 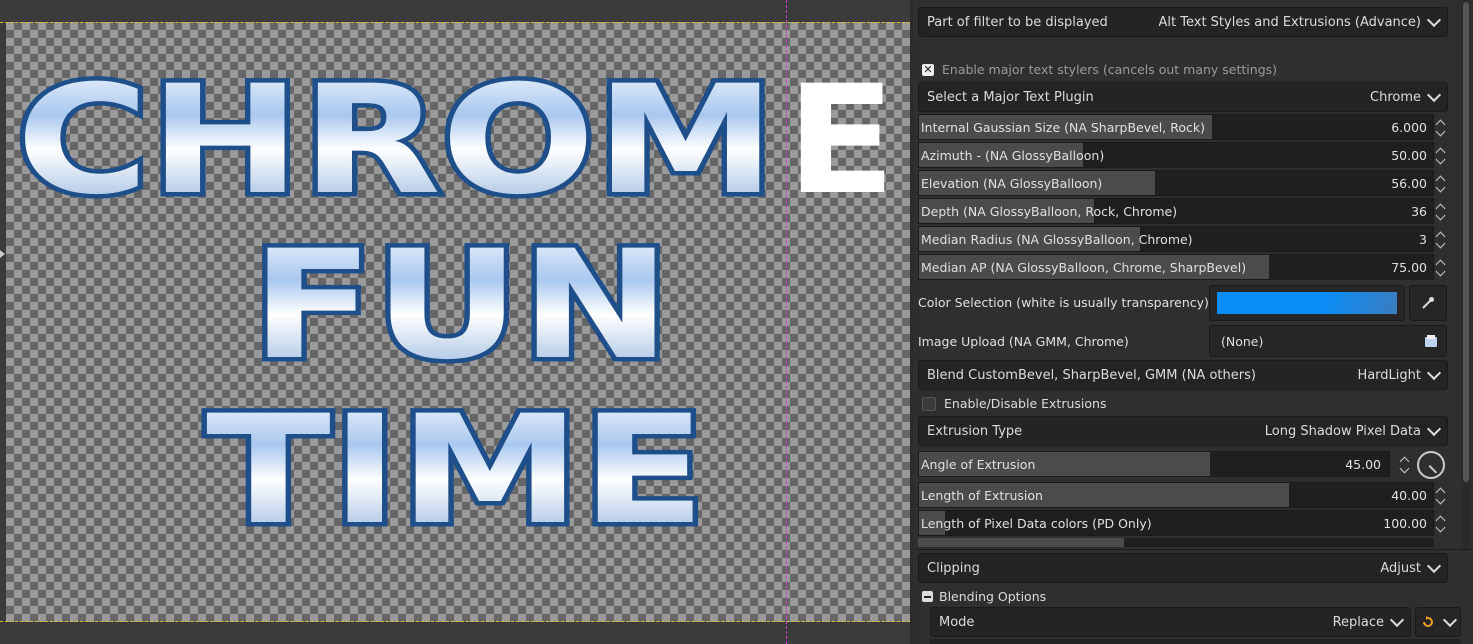 What do you see at coordinates (1154, 464) in the screenshot?
I see `angle-extrusion-slider: Angle of Extrusion 45.00` at bounding box center [1154, 464].